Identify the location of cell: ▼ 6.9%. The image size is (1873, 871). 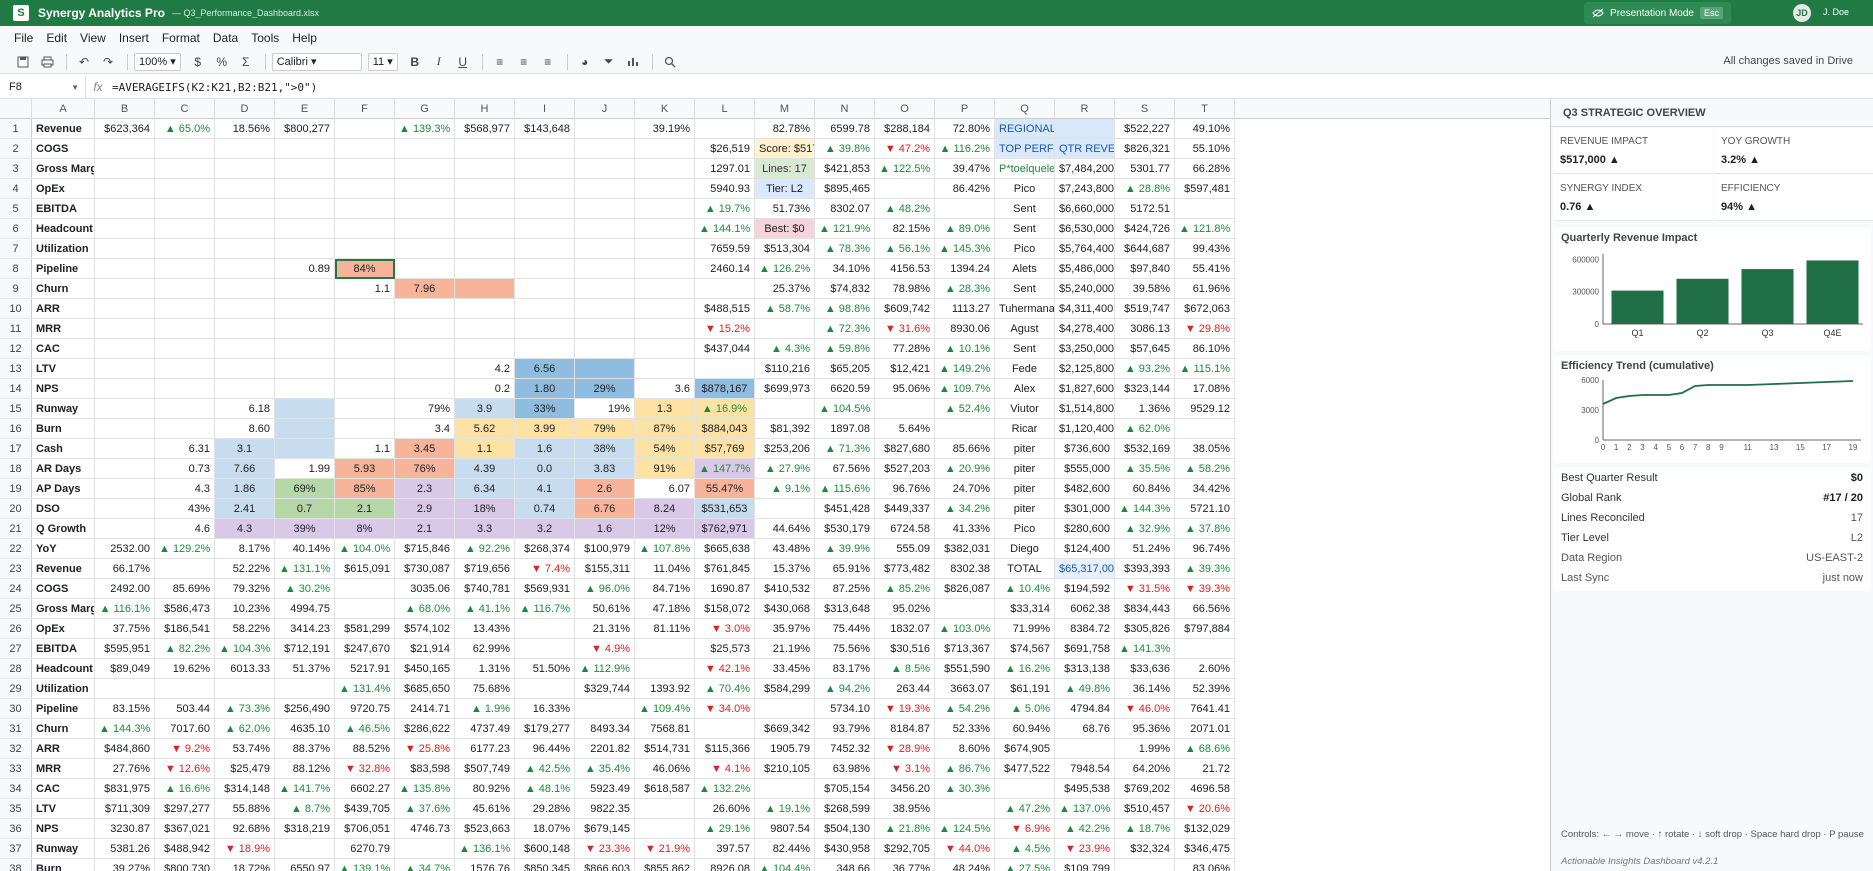
(1025, 829).